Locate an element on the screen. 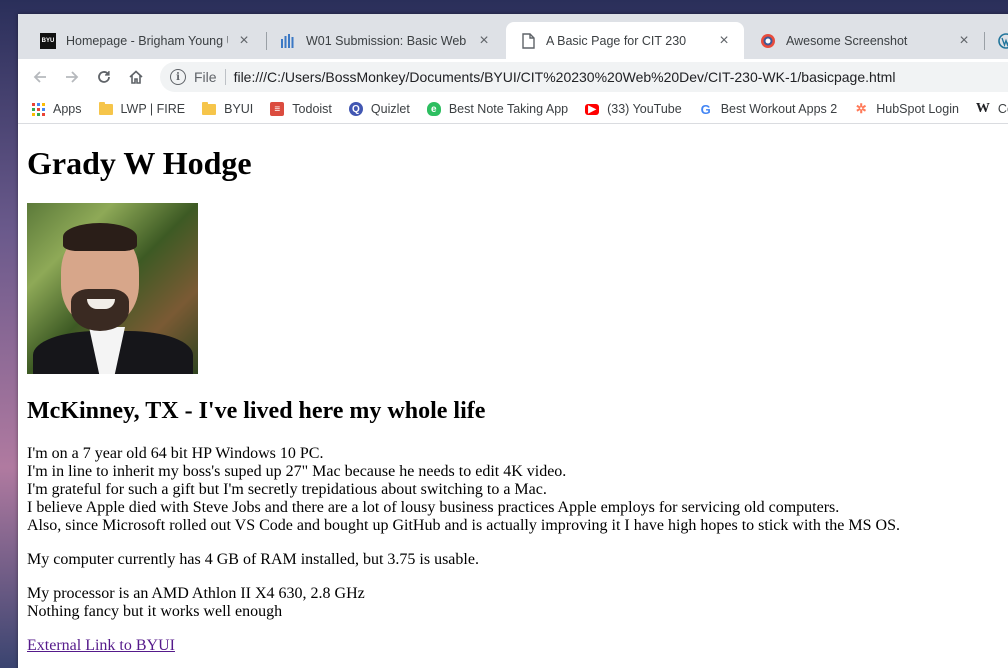  tab-awesome-screenshot: Awesome Screenshot × is located at coordinates (865, 40).